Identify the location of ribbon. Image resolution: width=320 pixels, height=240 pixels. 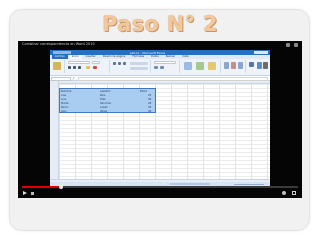
(160, 67).